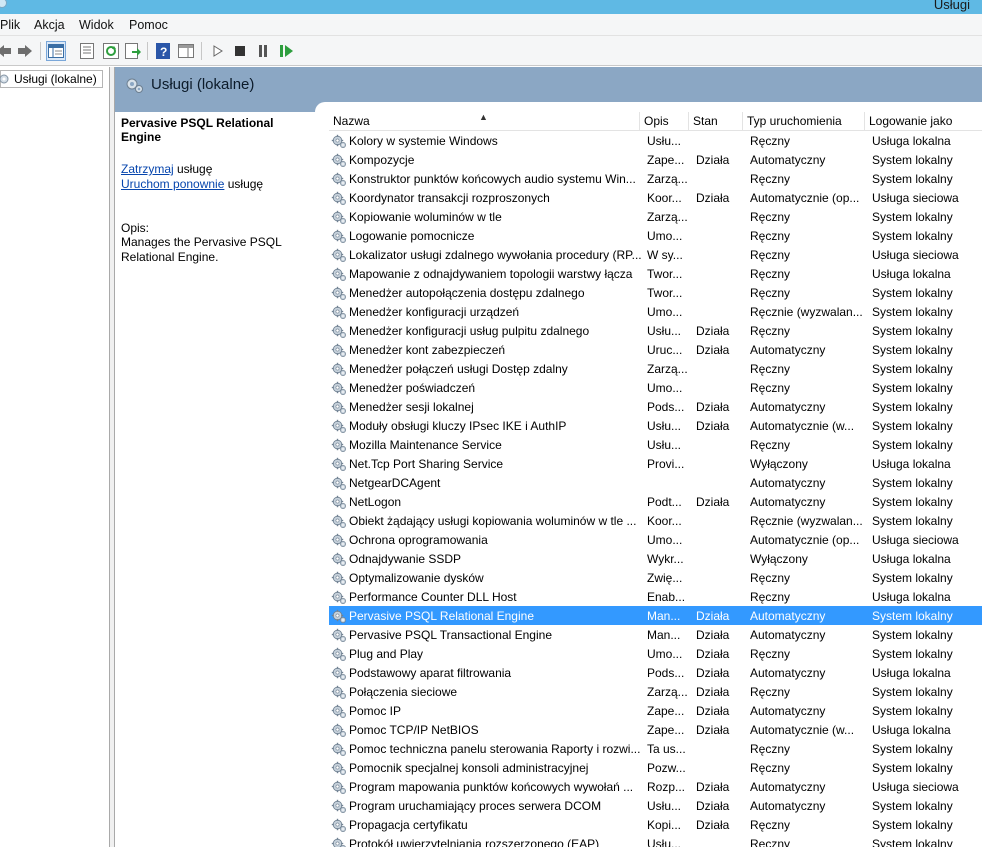 The width and height of the screenshot is (982, 847). I want to click on cell-name: Menedżer sesji lokalnej, so click(411, 407).